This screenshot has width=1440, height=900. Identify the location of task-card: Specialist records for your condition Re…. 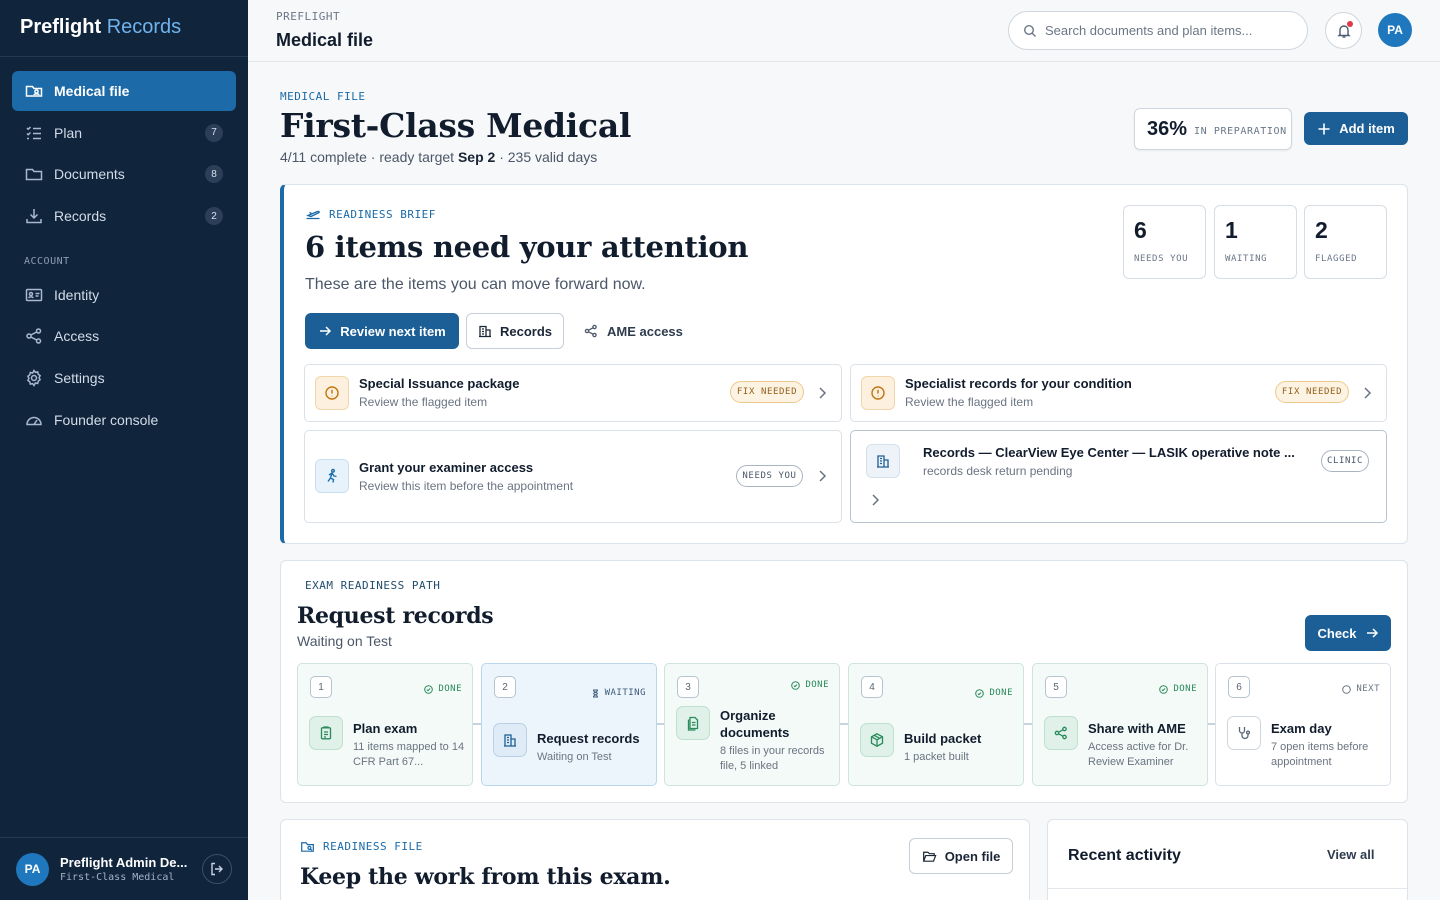
(1118, 393).